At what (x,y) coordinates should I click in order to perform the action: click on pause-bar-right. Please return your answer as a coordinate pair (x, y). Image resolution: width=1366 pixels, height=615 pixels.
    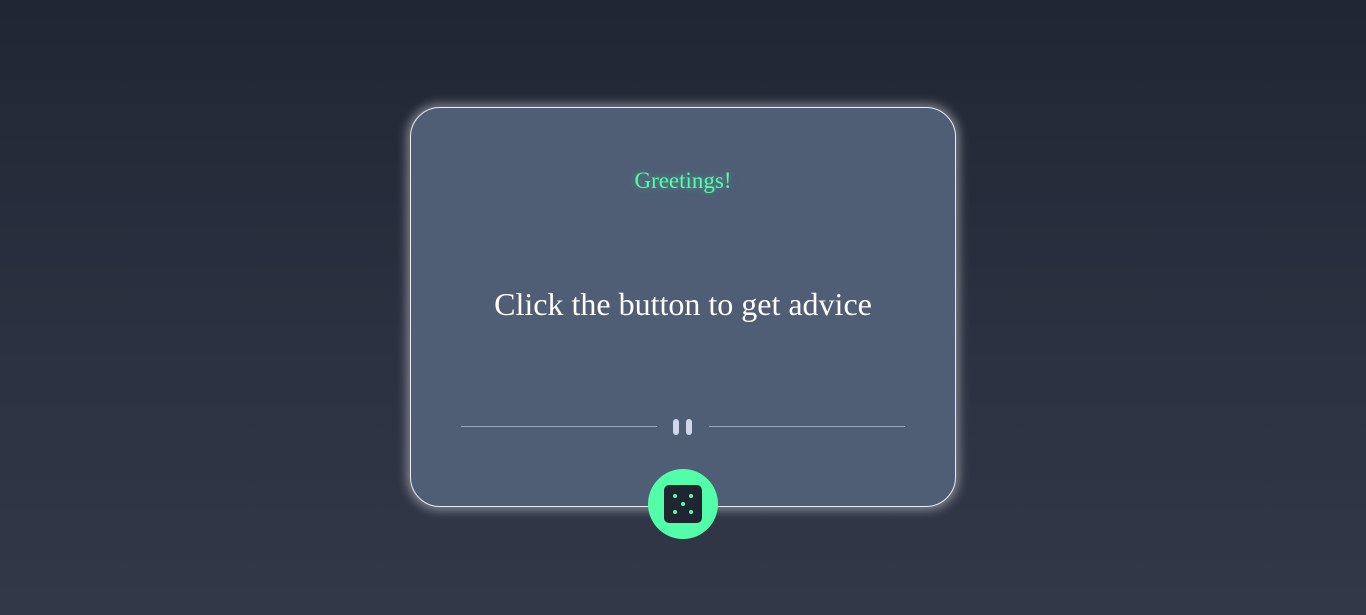
    Looking at the image, I should click on (689, 427).